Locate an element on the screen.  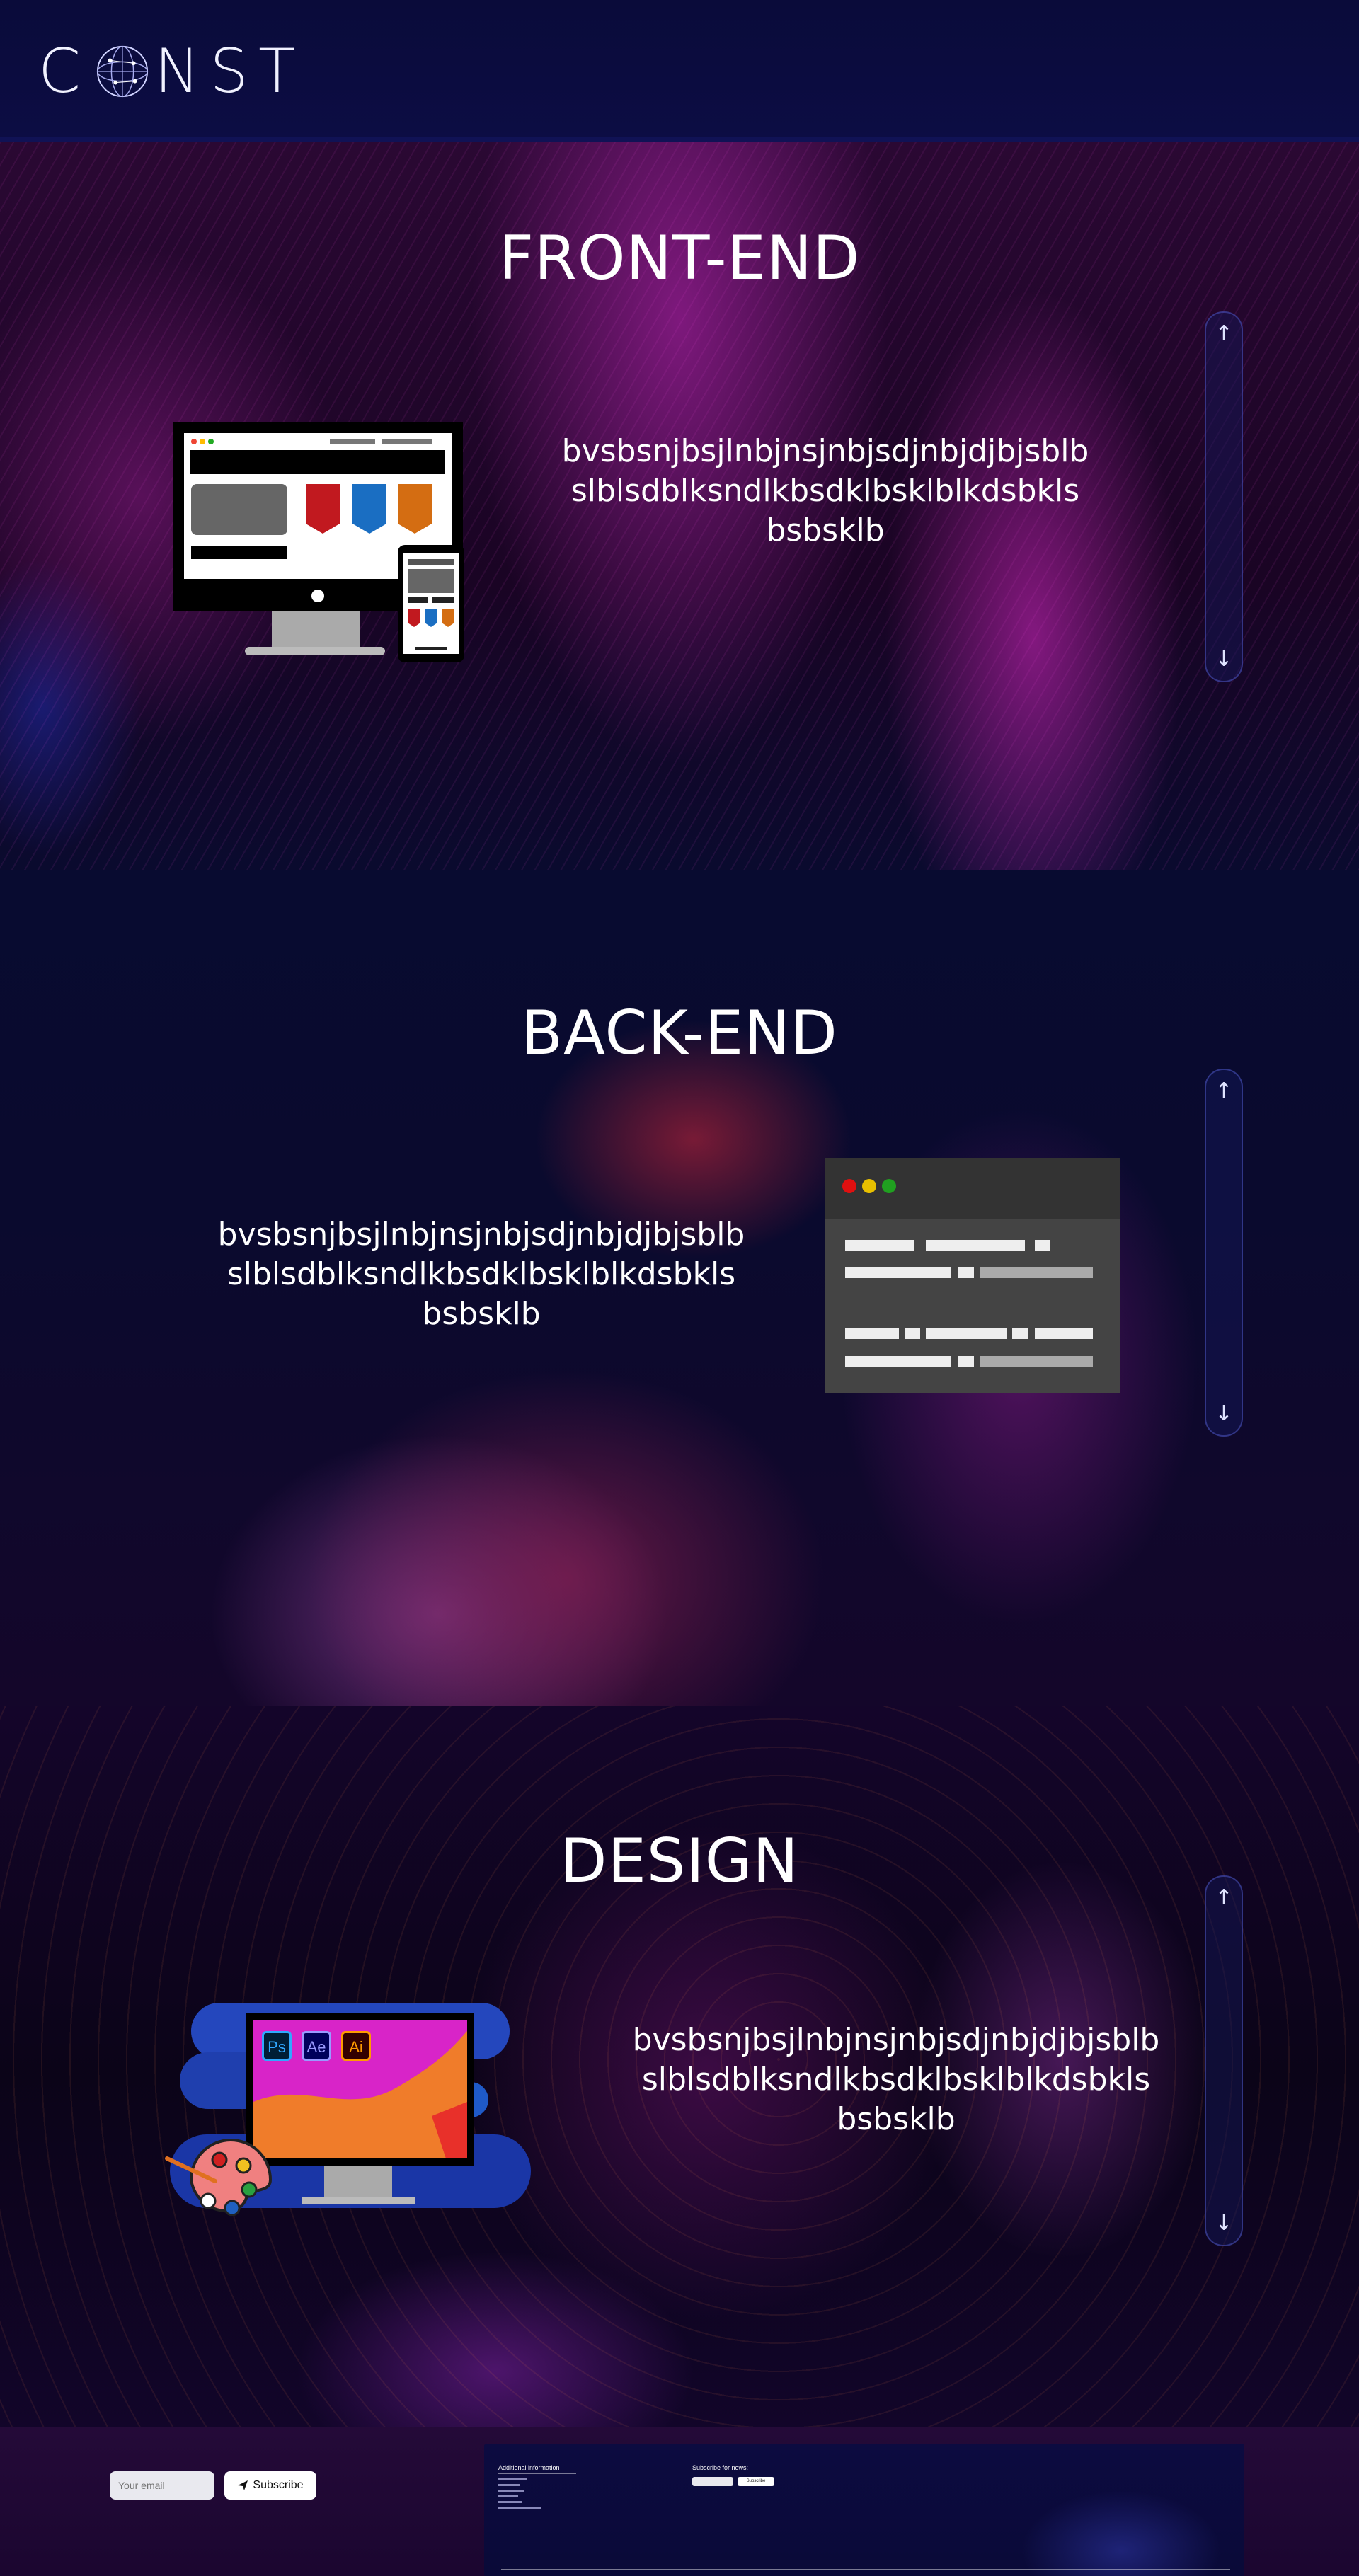
send-icon is located at coordinates (243, 2485).